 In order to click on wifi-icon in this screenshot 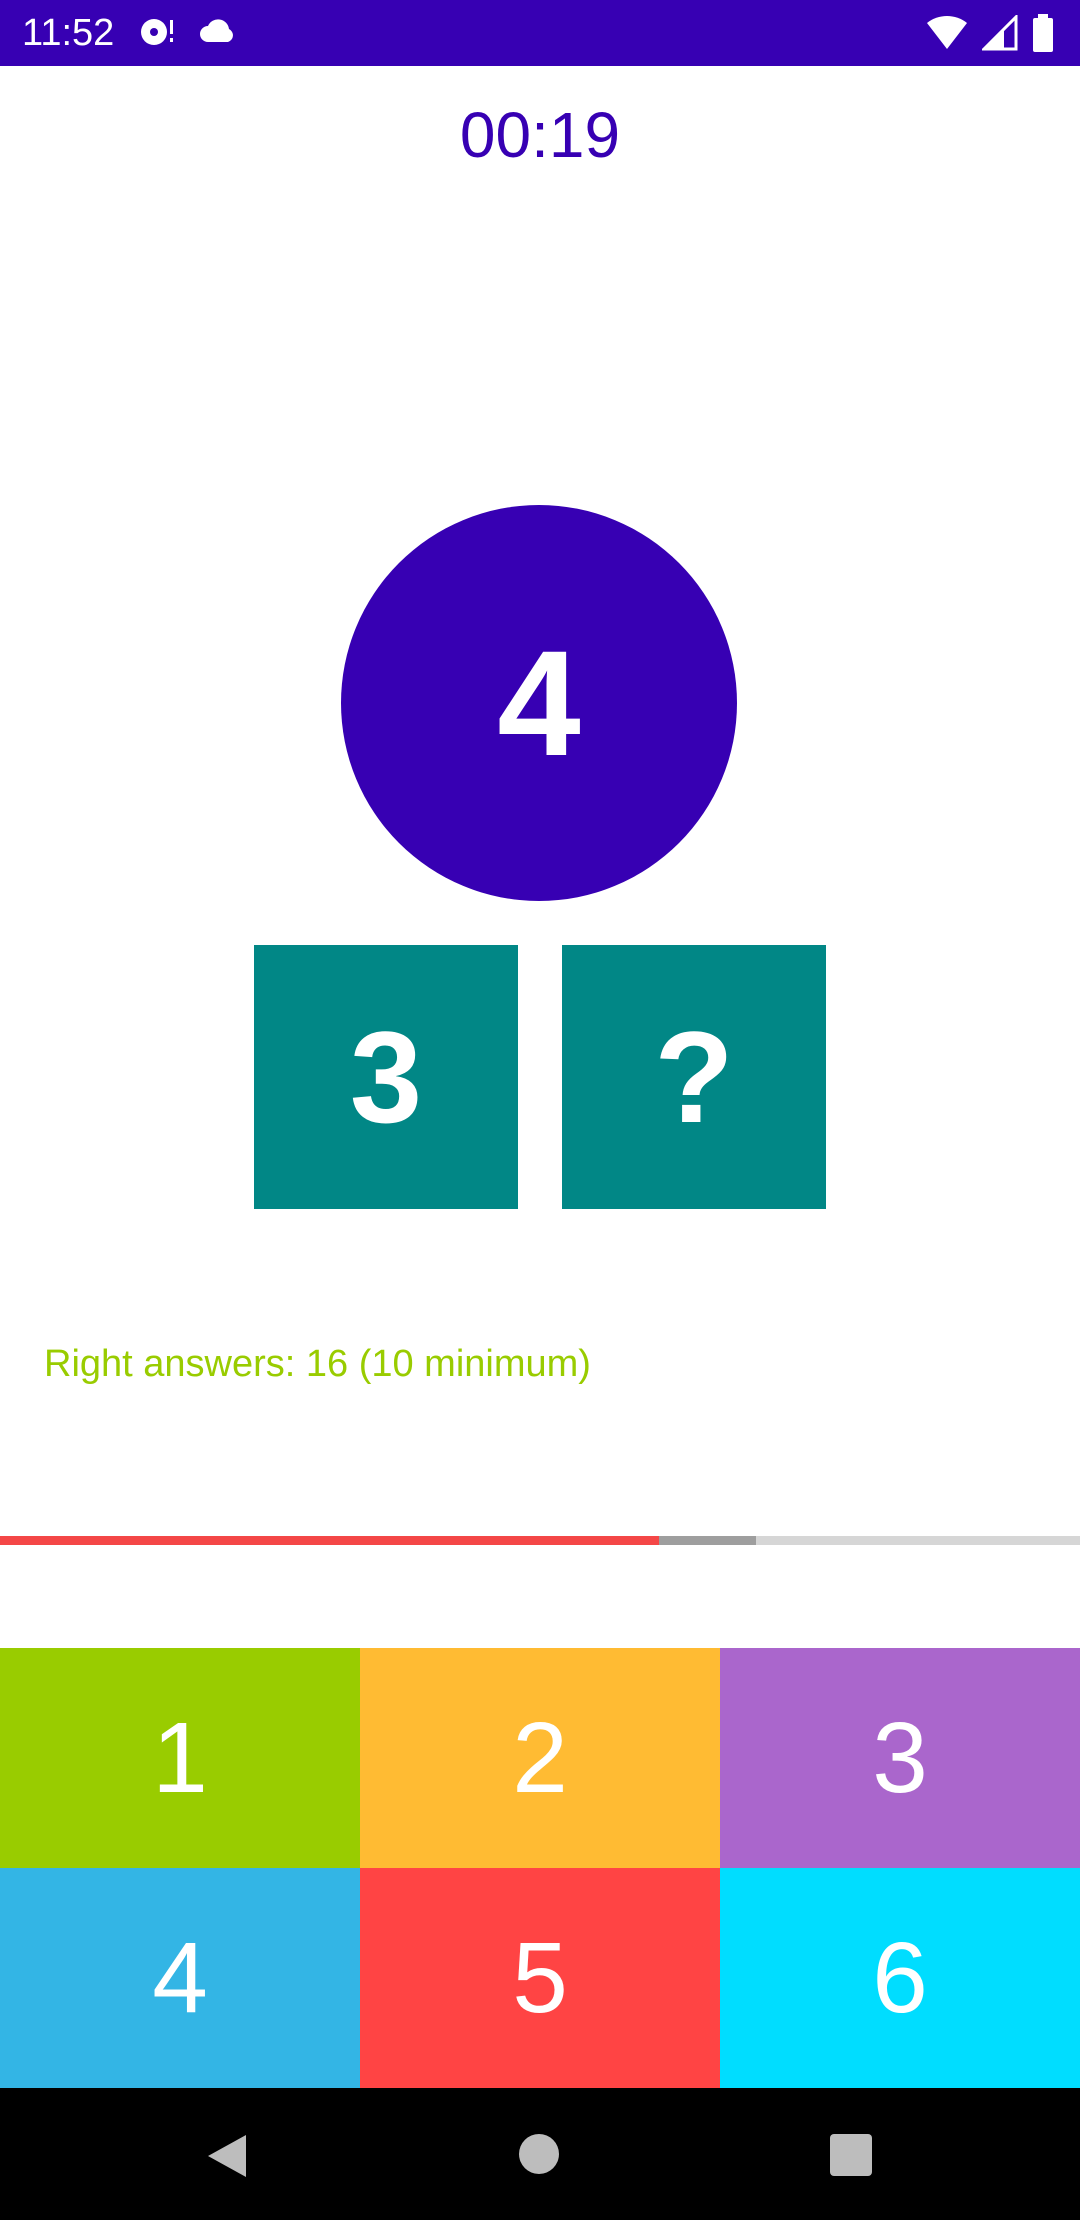, I will do `click(947, 32)`.